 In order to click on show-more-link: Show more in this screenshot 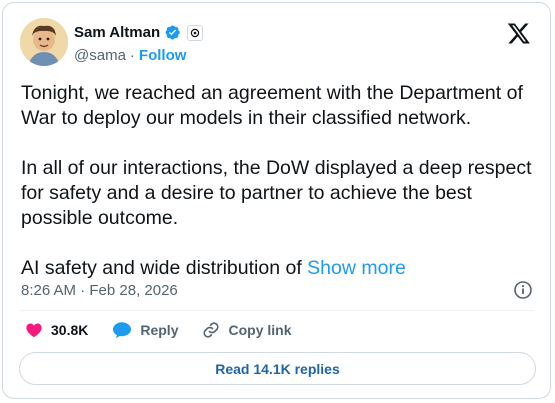, I will do `click(356, 268)`.